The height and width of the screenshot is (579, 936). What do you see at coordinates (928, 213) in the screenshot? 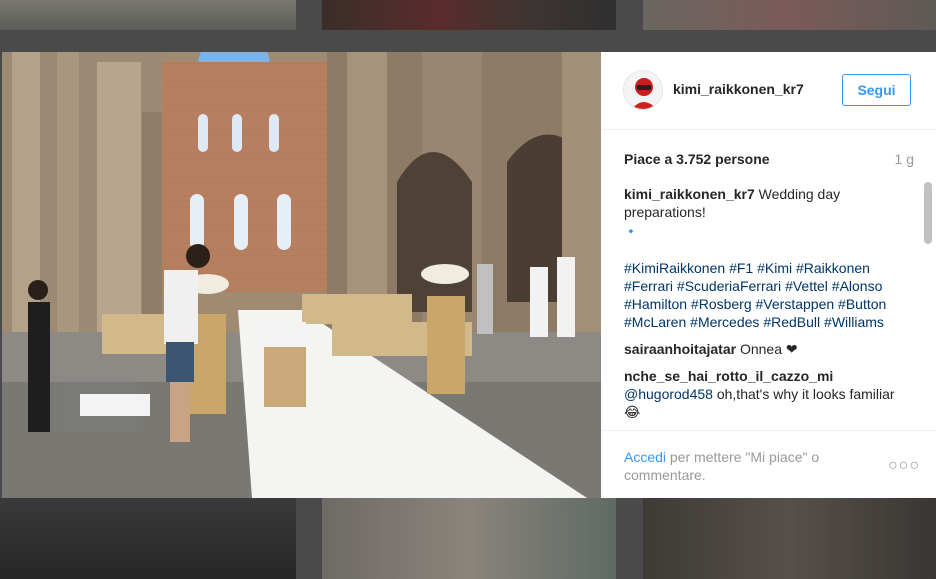
I see `comments-scrollbar` at bounding box center [928, 213].